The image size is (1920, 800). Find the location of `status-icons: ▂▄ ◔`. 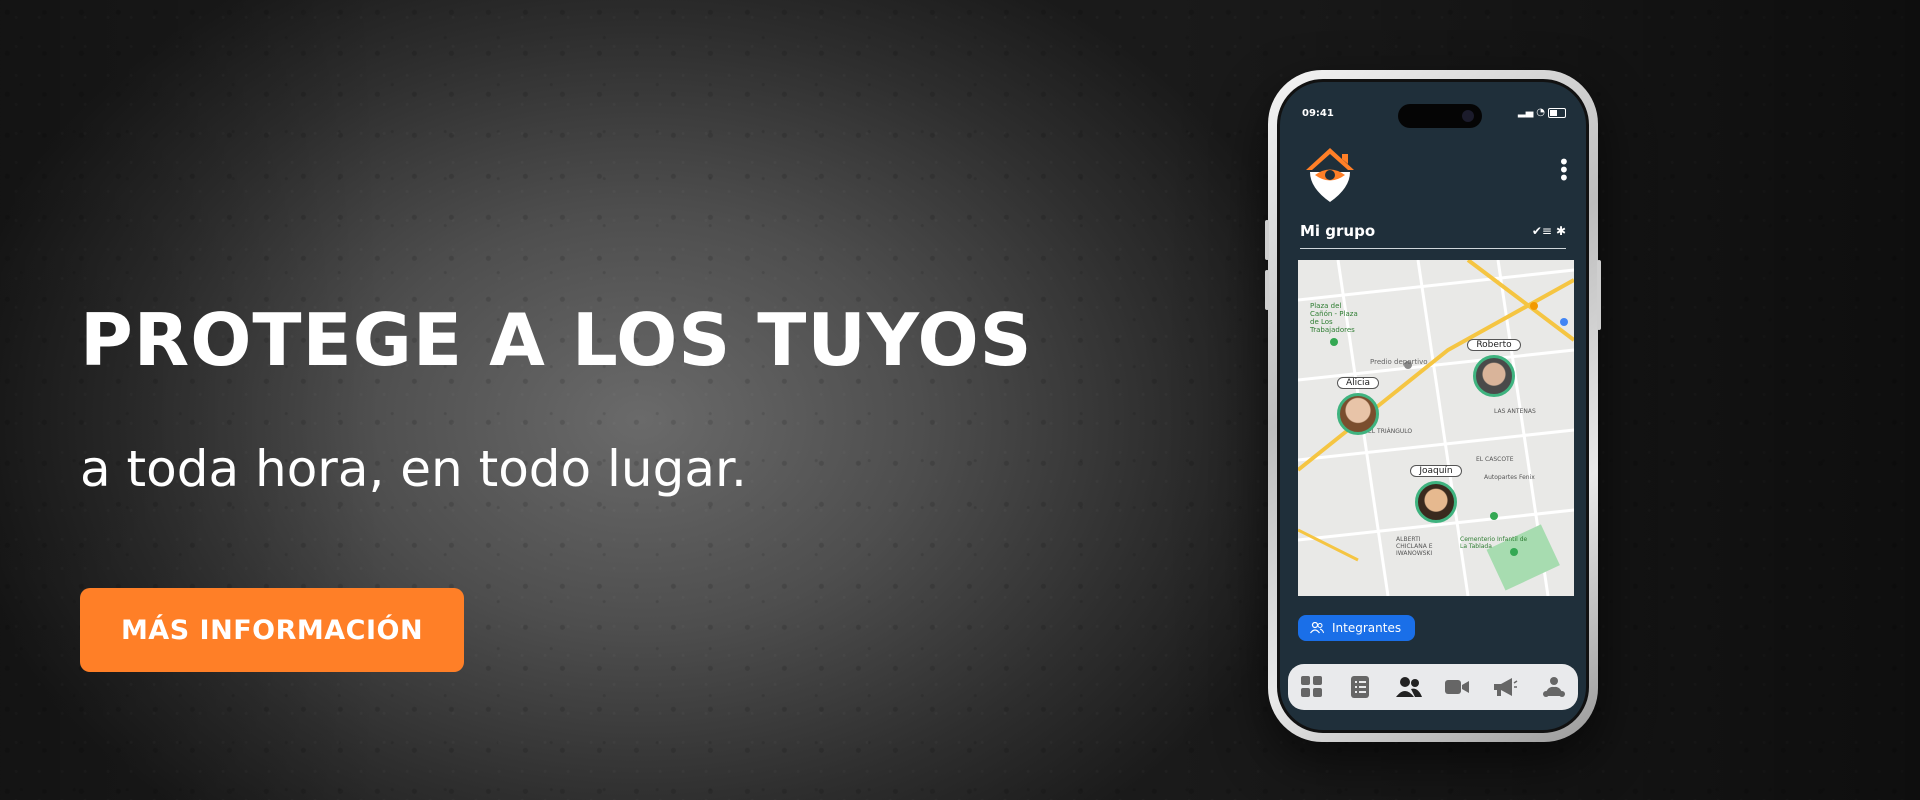

status-icons: ▂▄ ◔ is located at coordinates (1542, 112).